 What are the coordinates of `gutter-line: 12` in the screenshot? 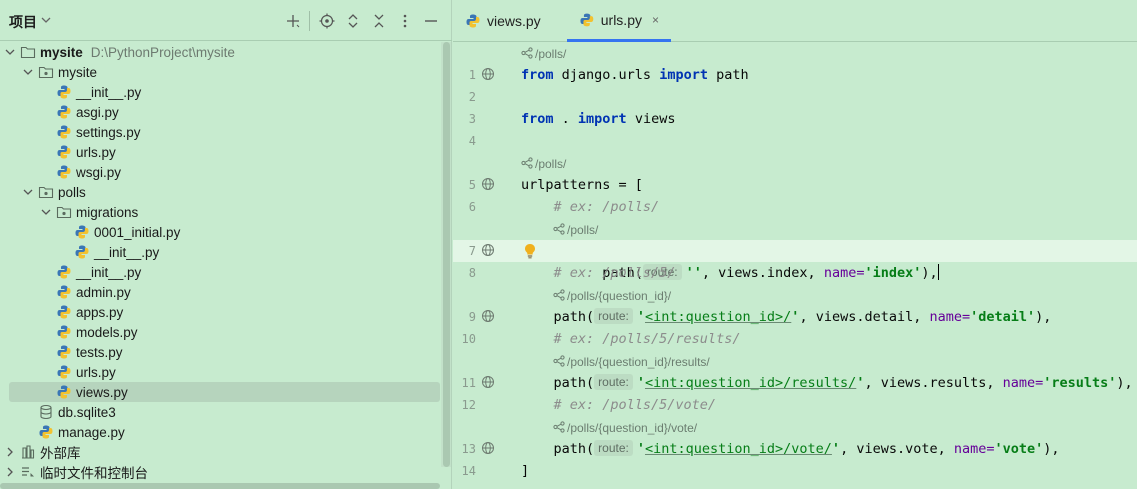 It's located at (484, 405).